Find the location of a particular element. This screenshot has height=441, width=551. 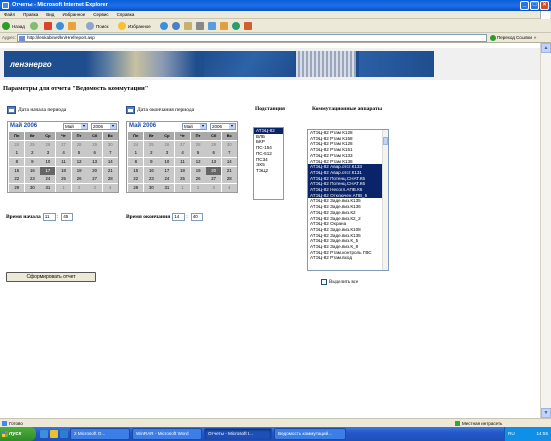

year-select: 2006 ▼ is located at coordinates (223, 126).